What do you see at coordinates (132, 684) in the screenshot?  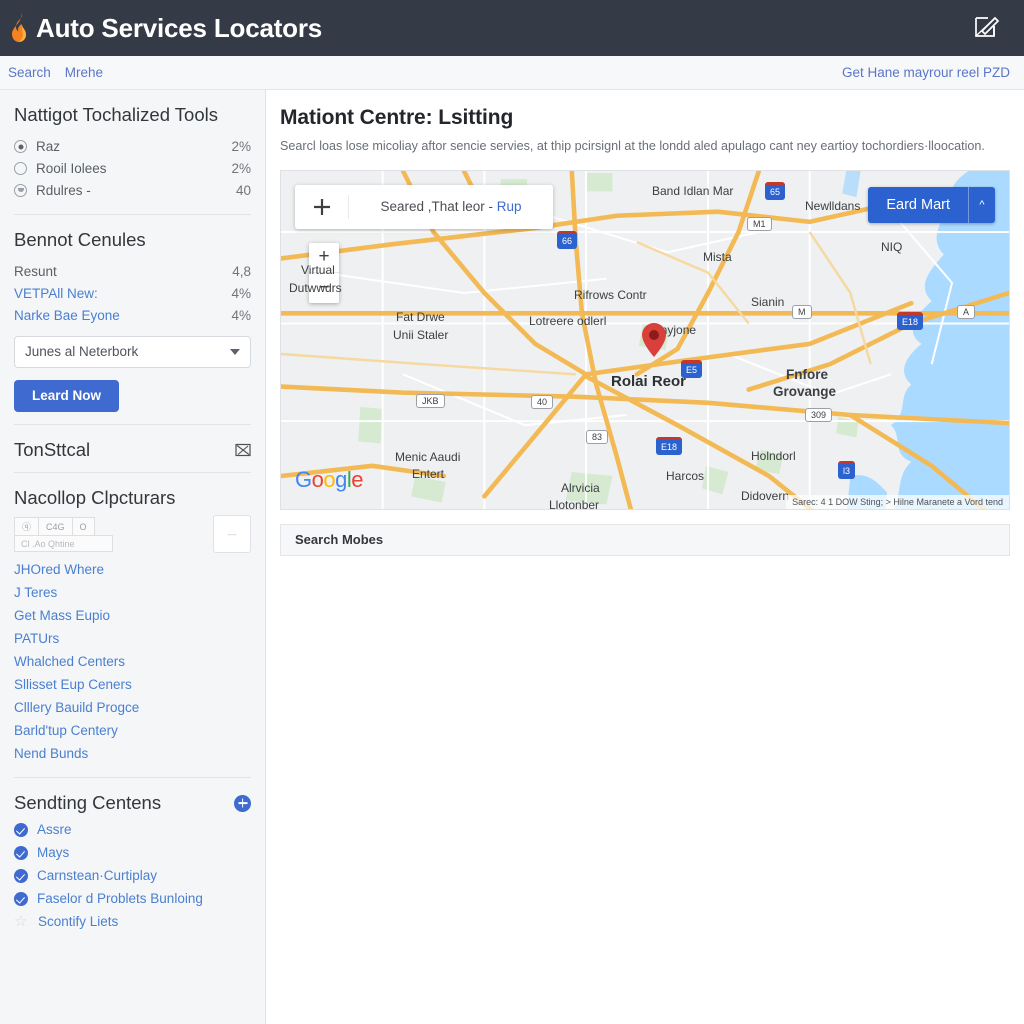 I see `list-item: Sllisset Eup Ceners` at bounding box center [132, 684].